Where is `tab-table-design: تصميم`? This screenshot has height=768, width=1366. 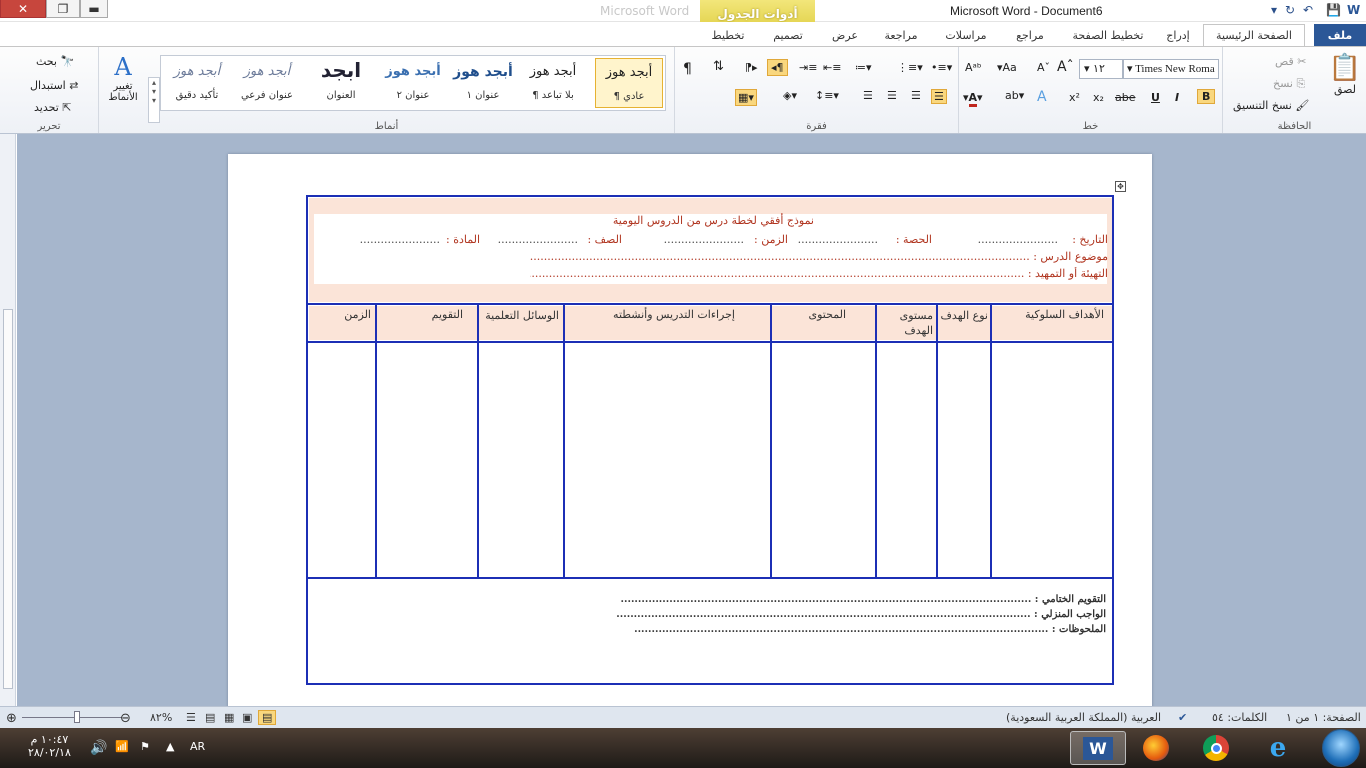 tab-table-design: تصميم is located at coordinates (788, 35).